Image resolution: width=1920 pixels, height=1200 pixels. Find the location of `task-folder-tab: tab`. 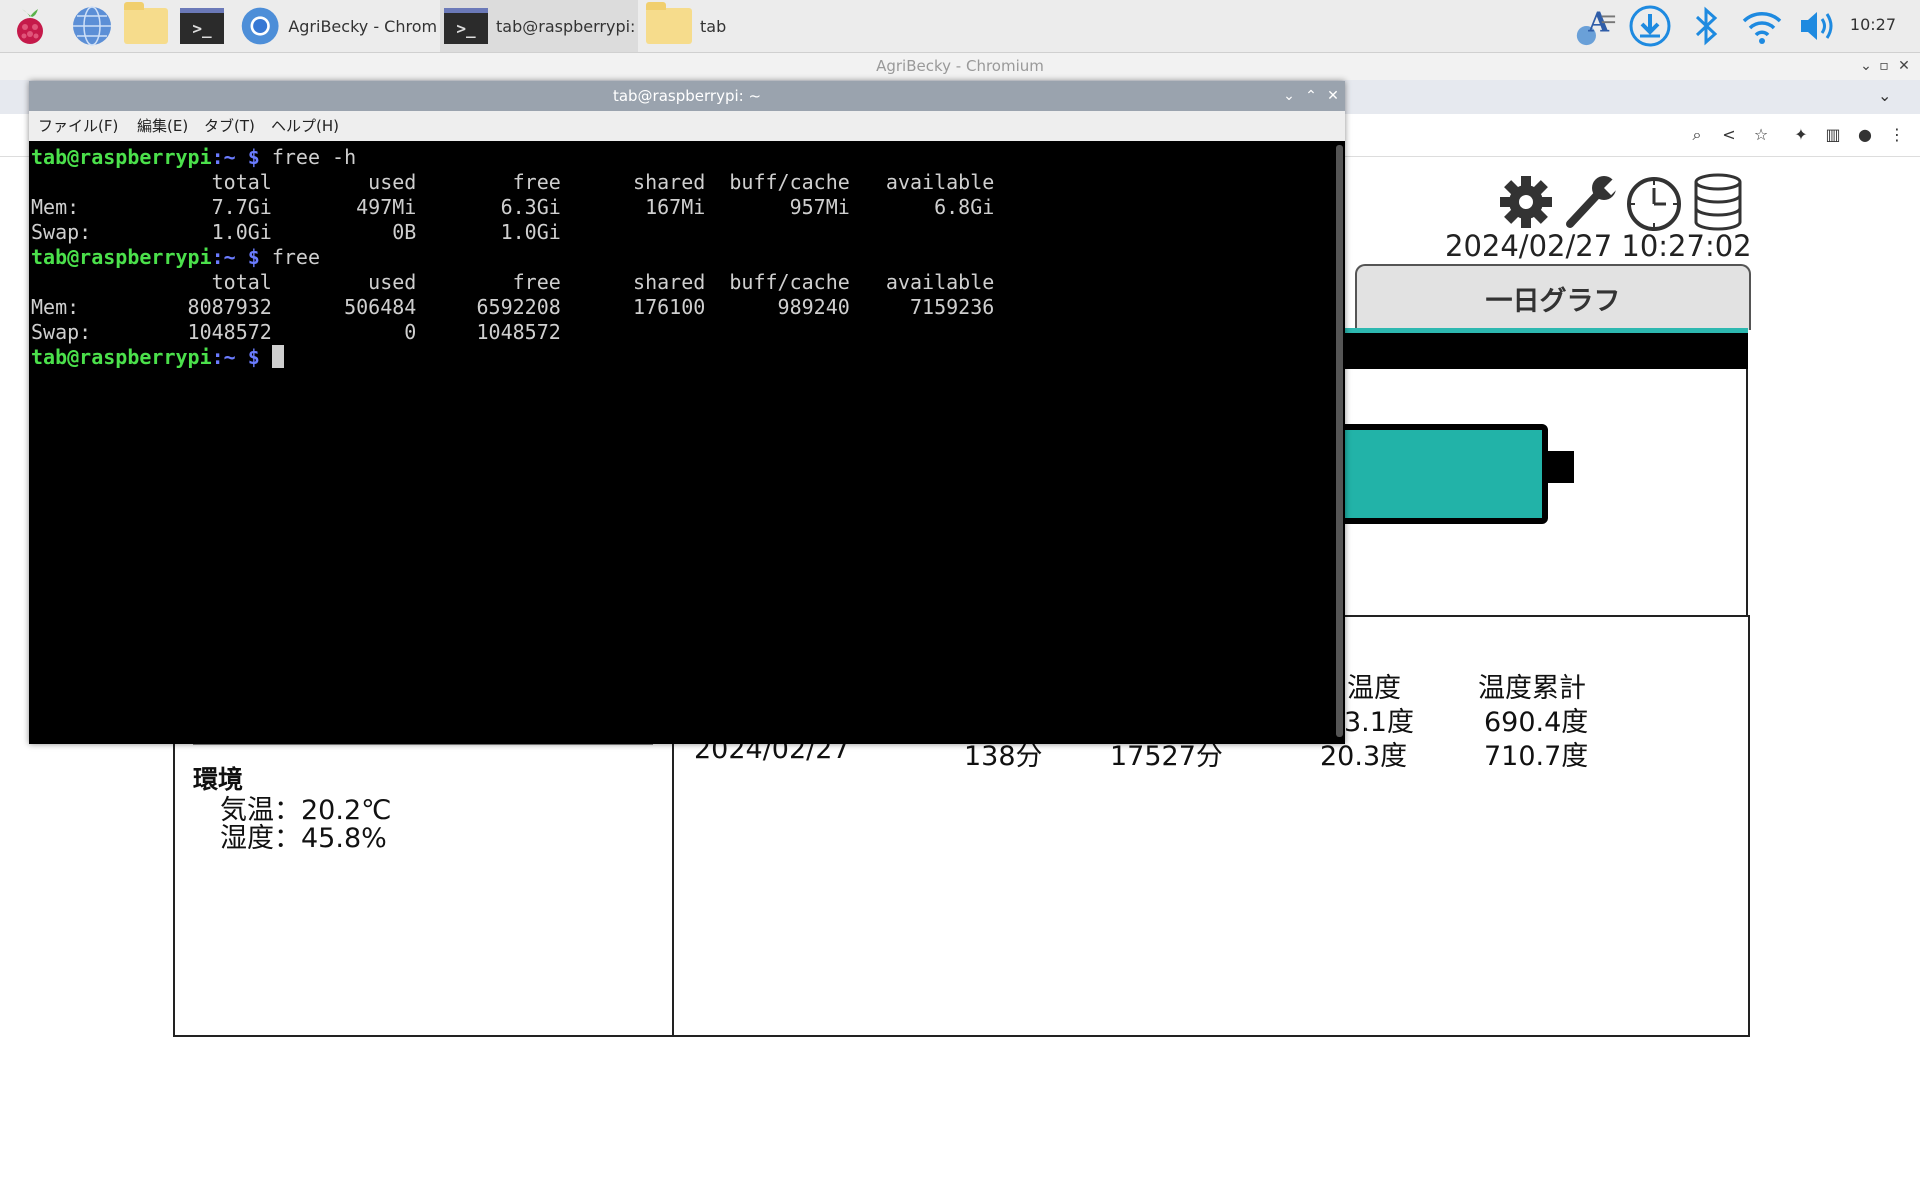

task-folder-tab: tab is located at coordinates (692, 26).